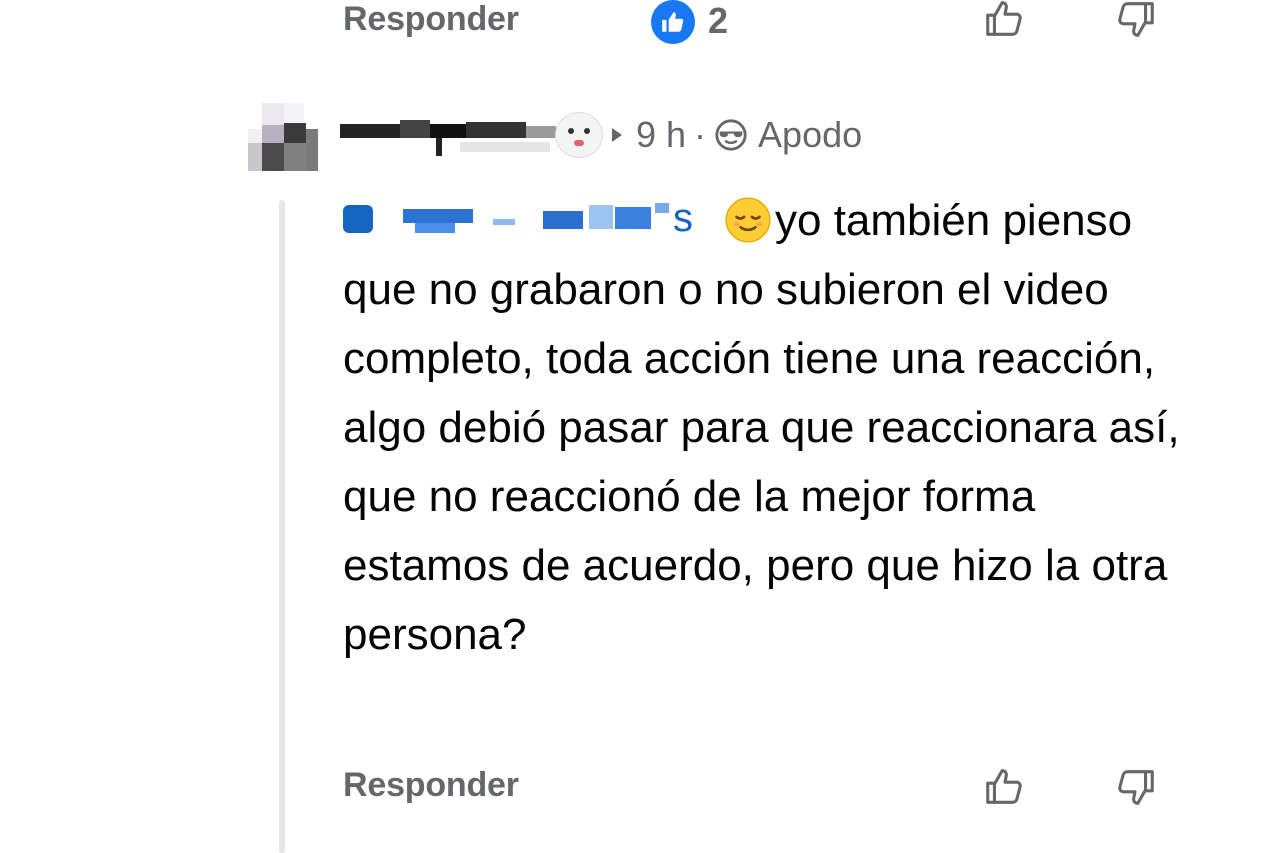 Image resolution: width=1280 pixels, height=853 pixels. What do you see at coordinates (731, 135) in the screenshot?
I see `sunglasses-emoji-icon` at bounding box center [731, 135].